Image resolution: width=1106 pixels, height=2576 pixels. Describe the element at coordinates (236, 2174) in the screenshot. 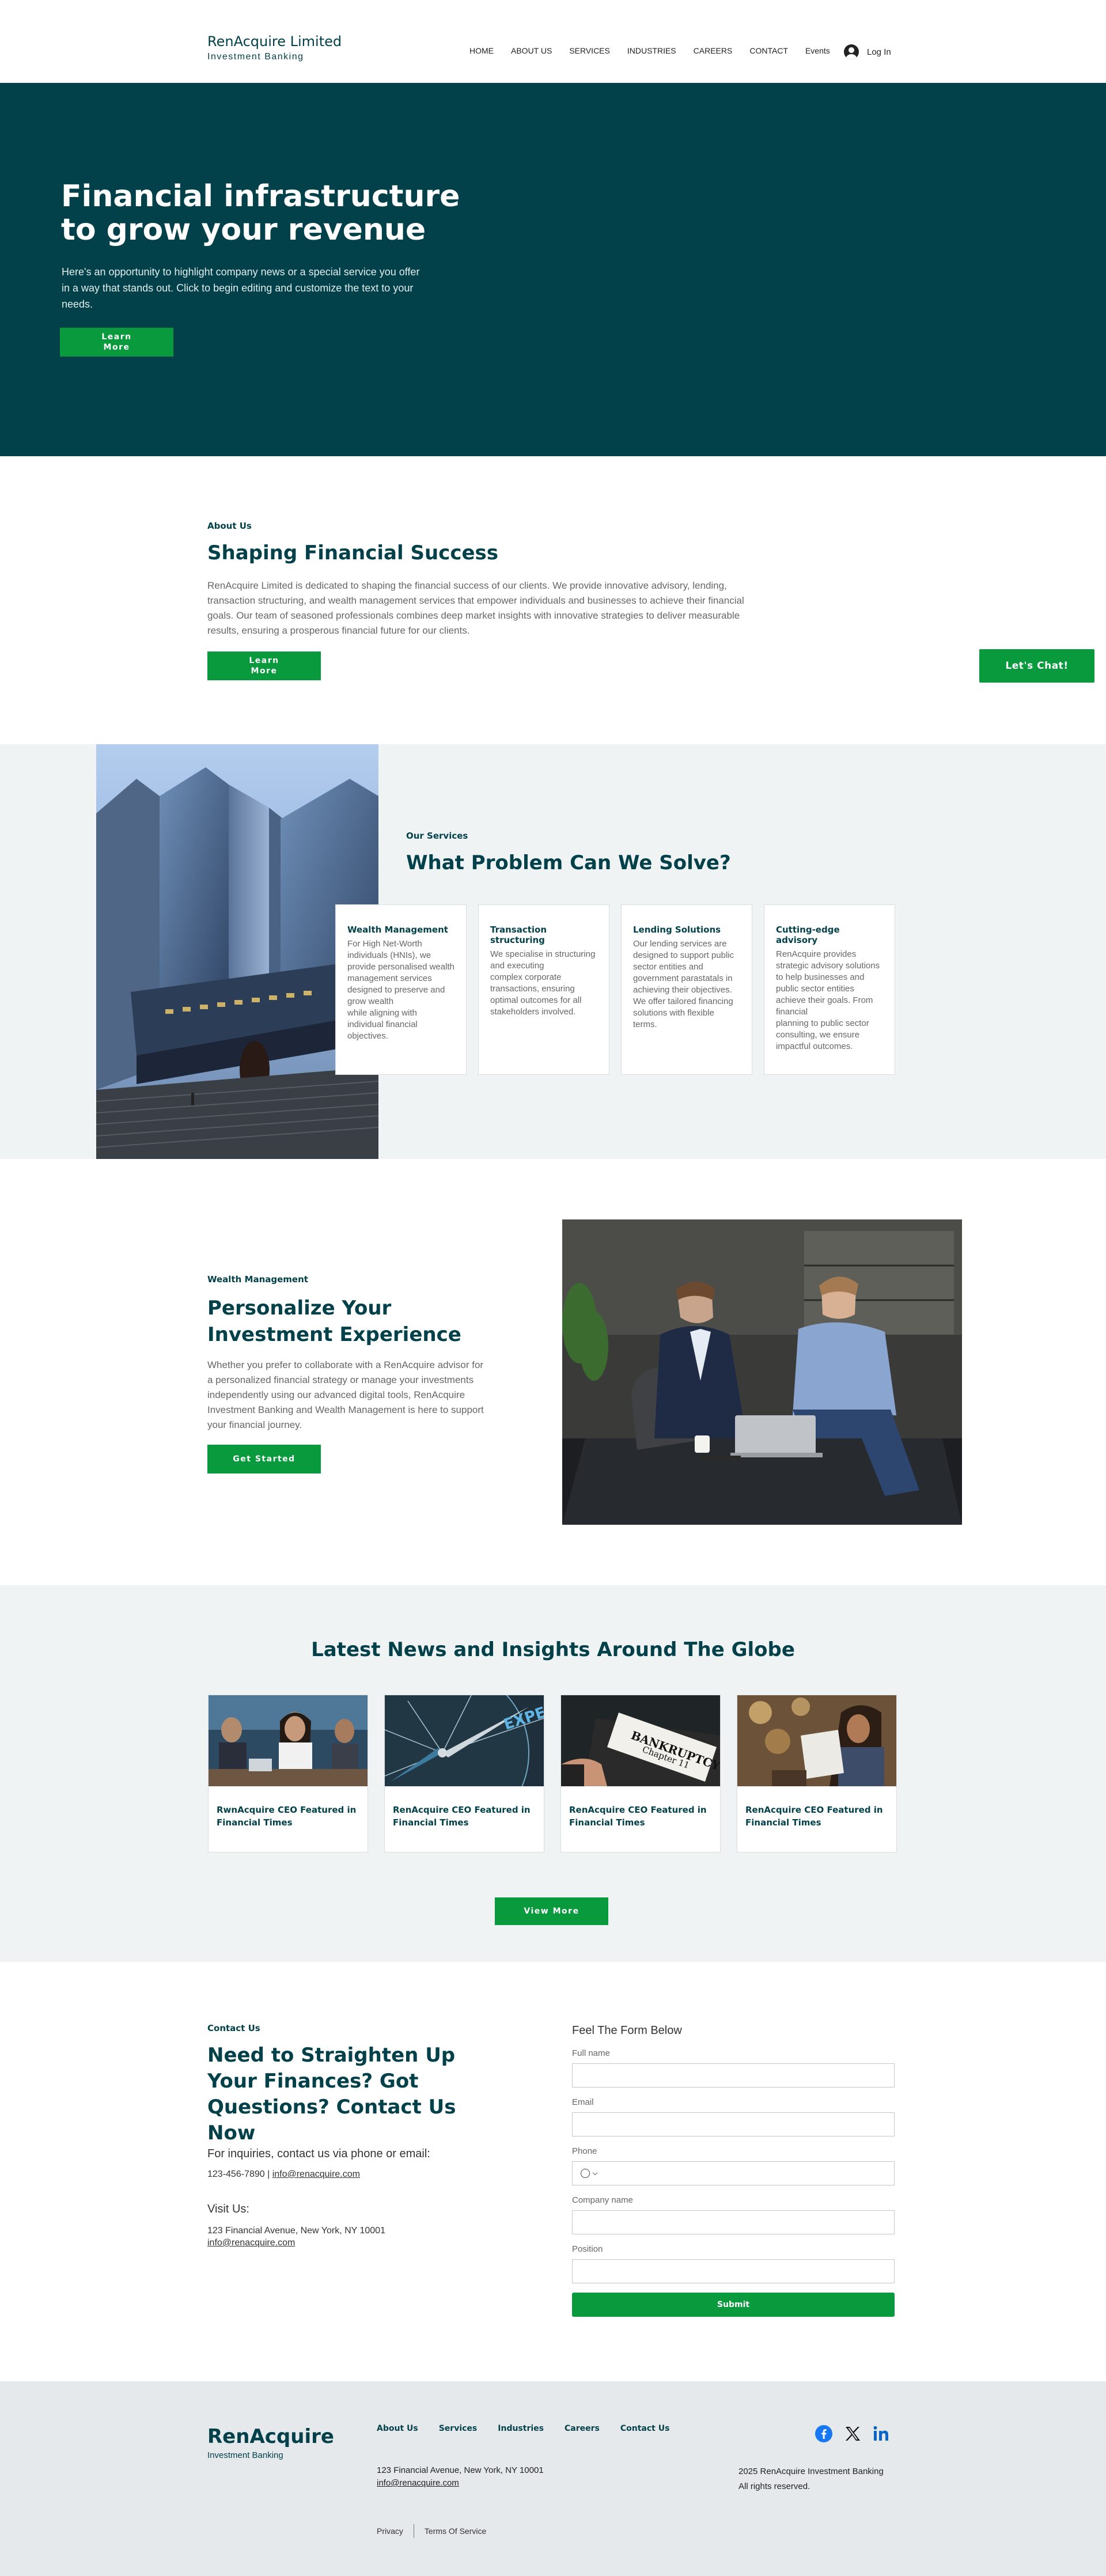

I see `contact-phone: 123-456-7890` at that location.